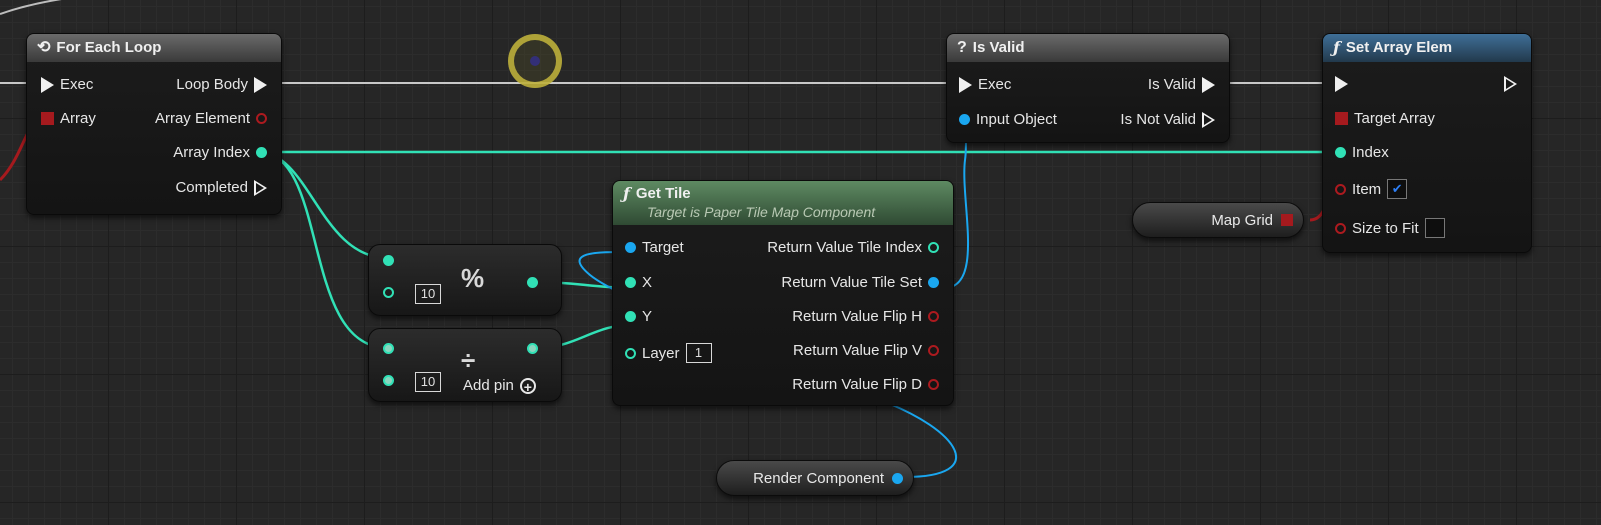  What do you see at coordinates (1371, 189) in the screenshot?
I see `item-row: Item ✔` at bounding box center [1371, 189].